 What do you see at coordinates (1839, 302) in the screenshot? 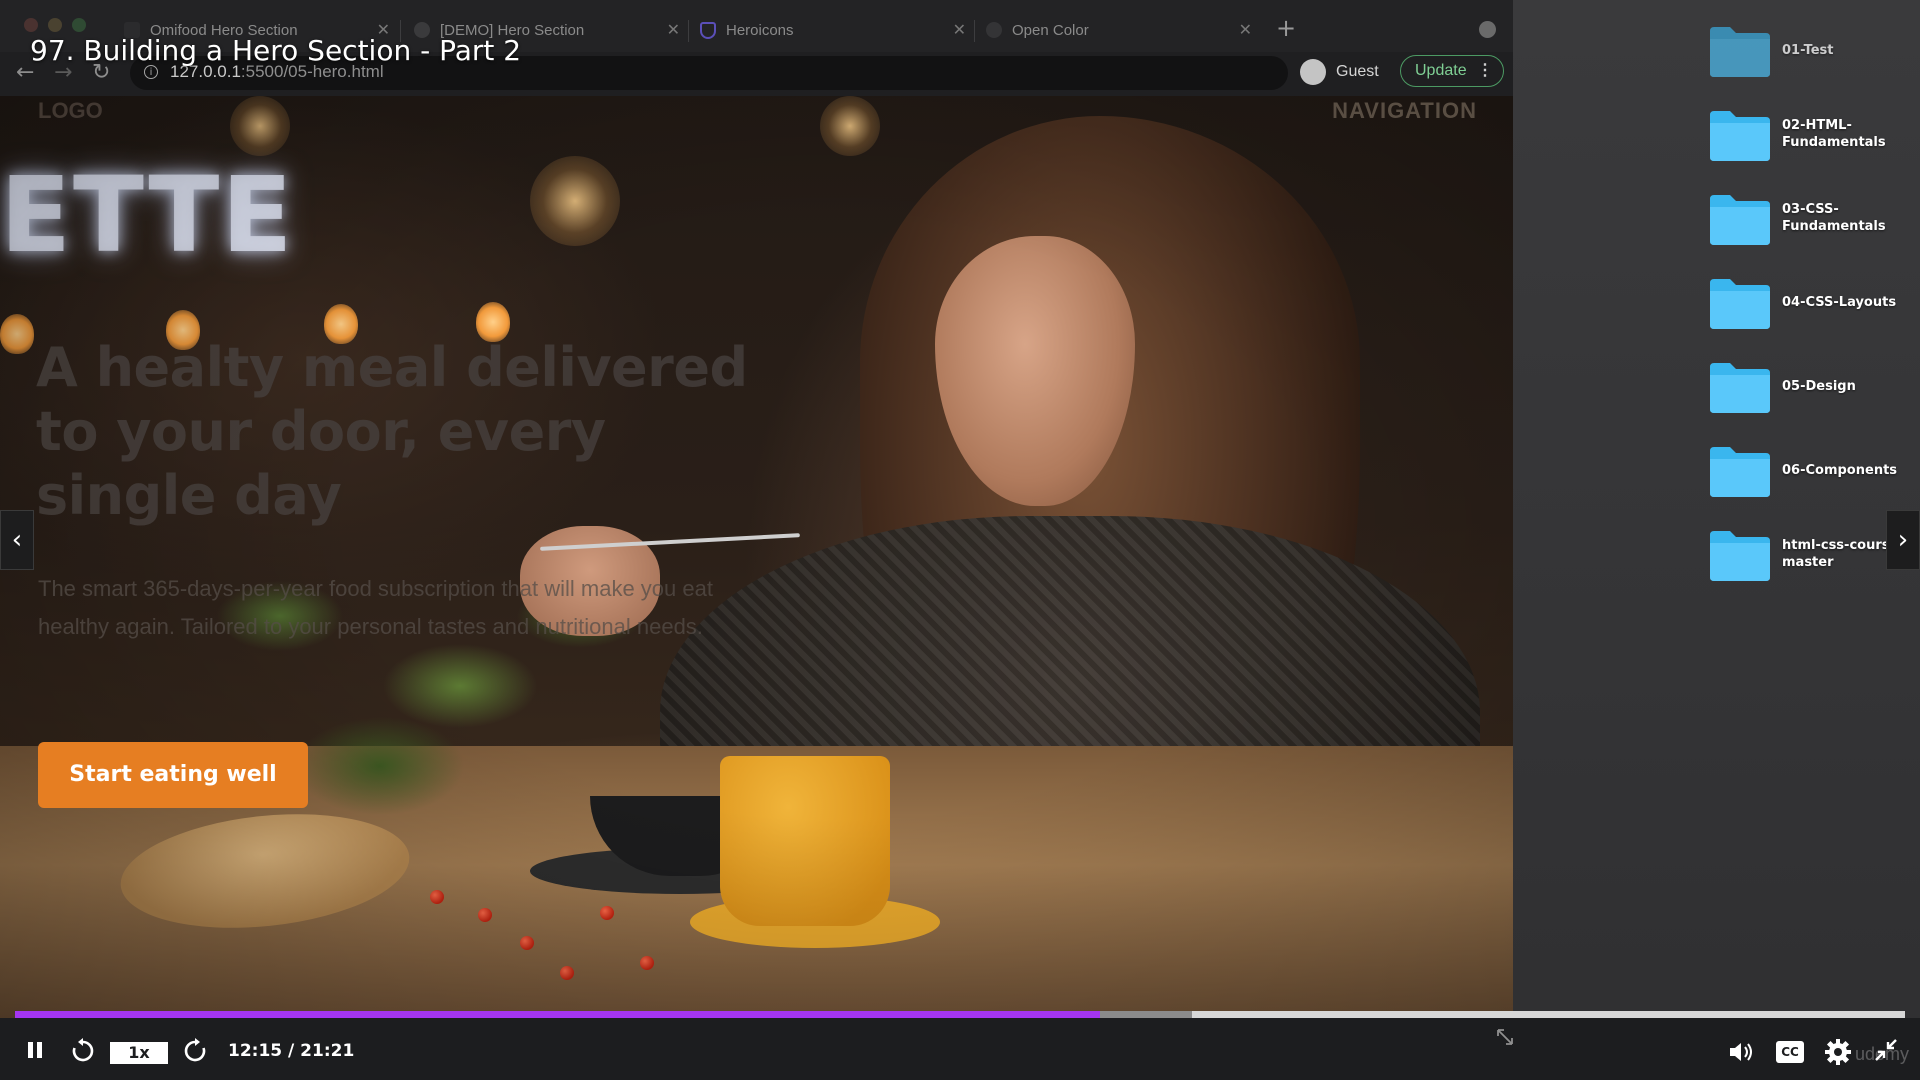
I see `folder-label: 04-CSS-Layouts` at bounding box center [1839, 302].